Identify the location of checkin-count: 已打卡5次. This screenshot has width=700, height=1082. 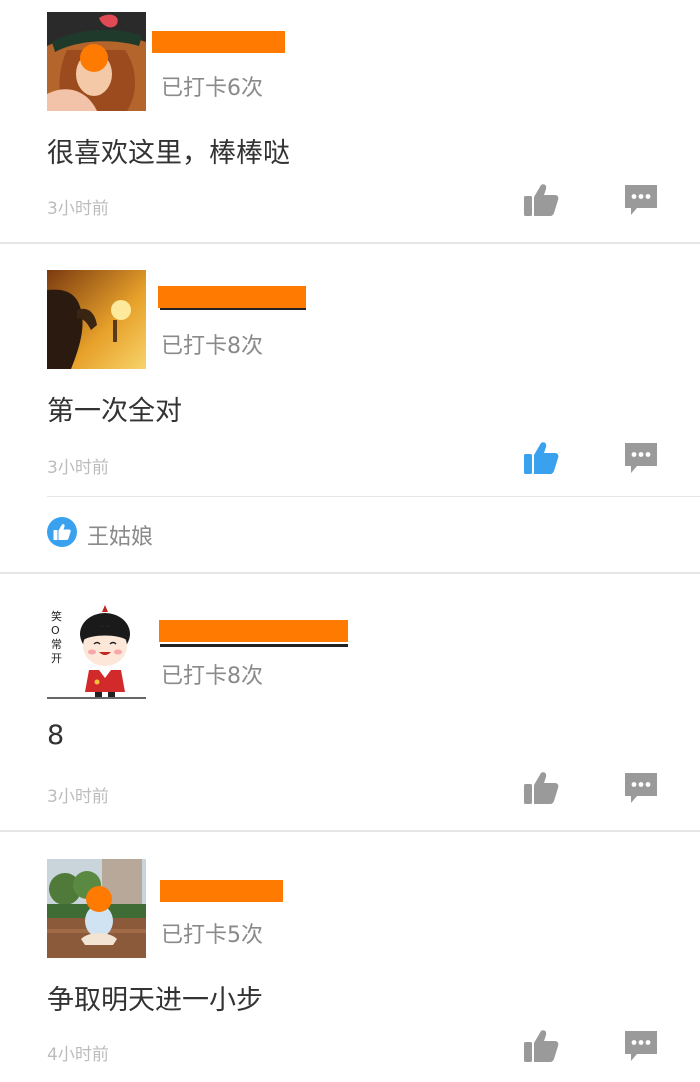
(212, 935).